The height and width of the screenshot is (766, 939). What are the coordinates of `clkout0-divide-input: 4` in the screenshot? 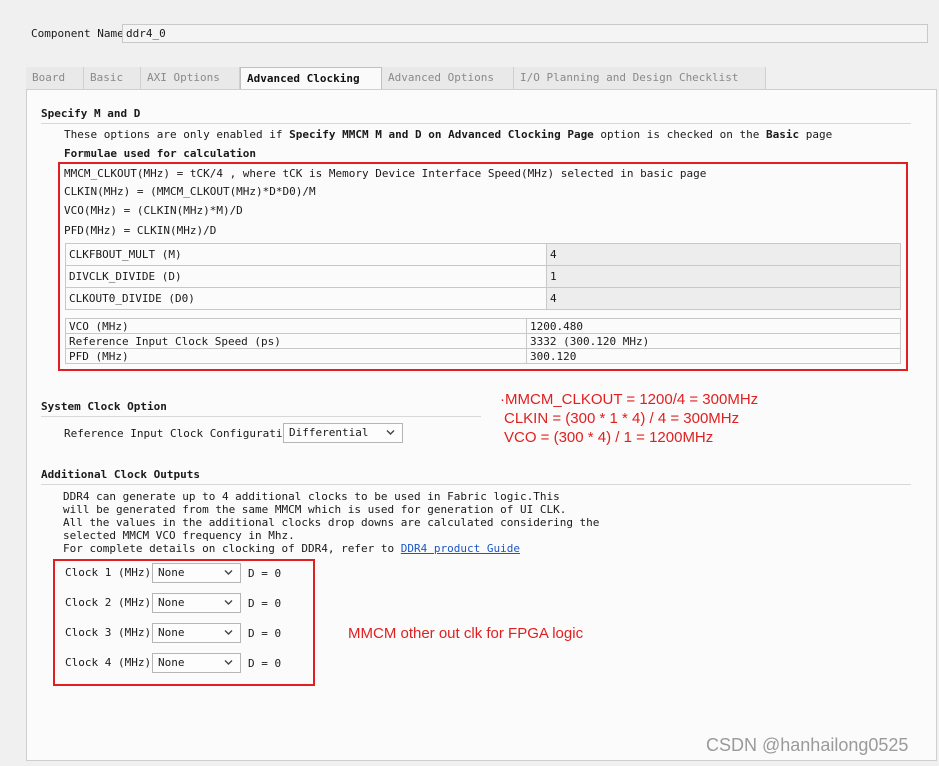 It's located at (723, 298).